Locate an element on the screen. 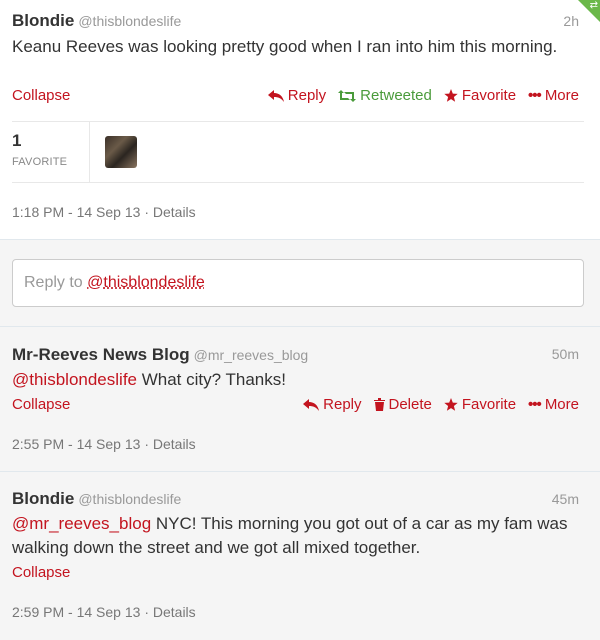 The width and height of the screenshot is (600, 640). author-name: Mr-Reeves News Blog is located at coordinates (101, 354).